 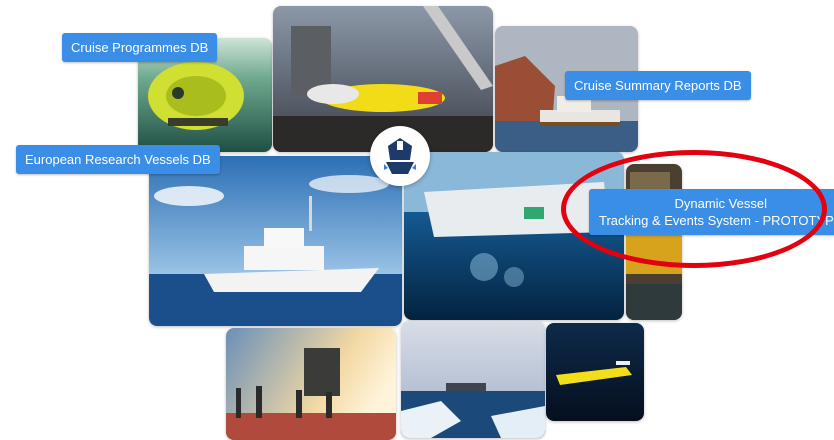 I want to click on cruise-programmes-db-button: Cruise Programmes DB, so click(x=140, y=47).